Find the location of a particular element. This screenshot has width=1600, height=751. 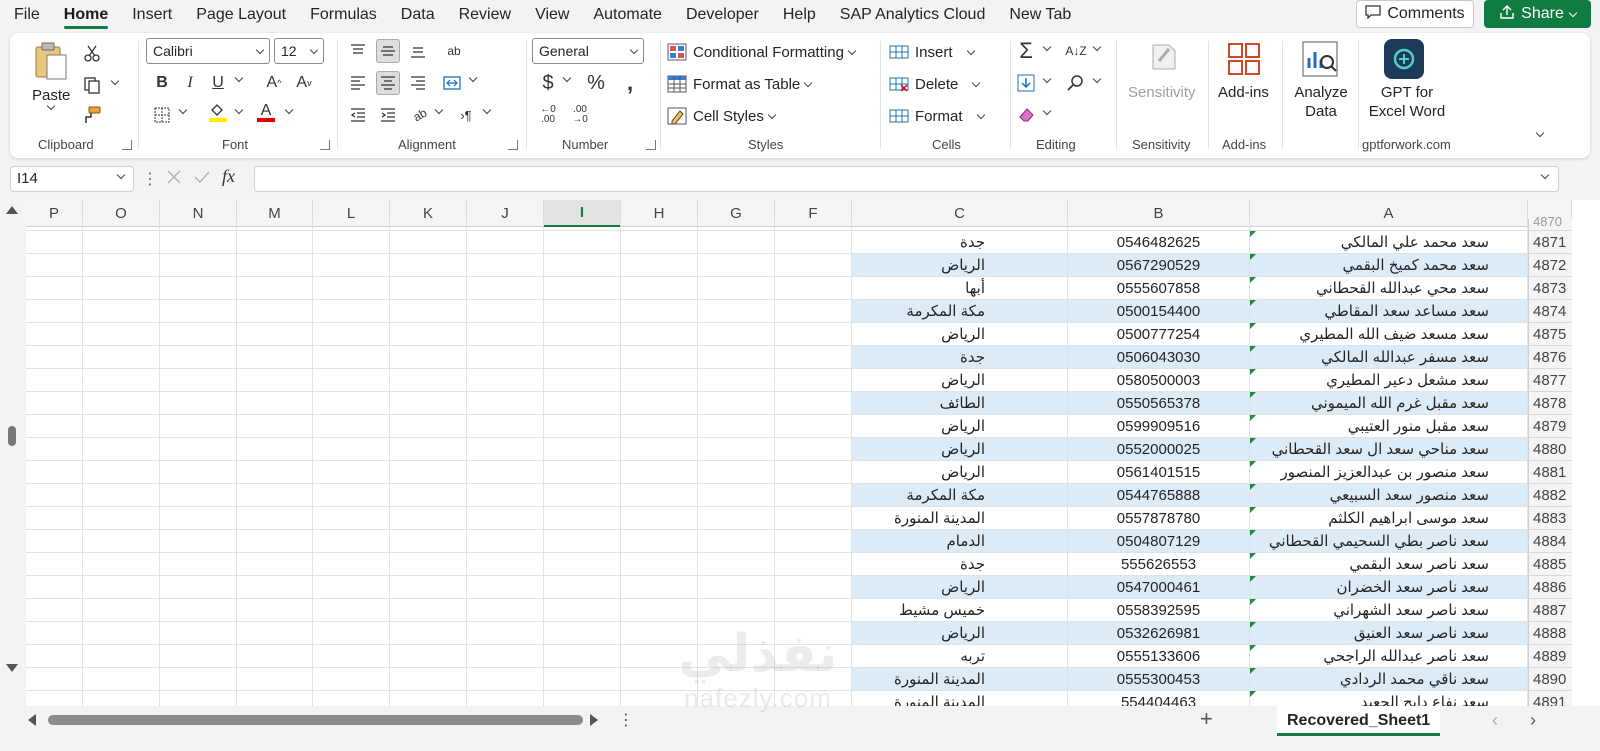

cell-b: 0580500003 is located at coordinates (1159, 380).